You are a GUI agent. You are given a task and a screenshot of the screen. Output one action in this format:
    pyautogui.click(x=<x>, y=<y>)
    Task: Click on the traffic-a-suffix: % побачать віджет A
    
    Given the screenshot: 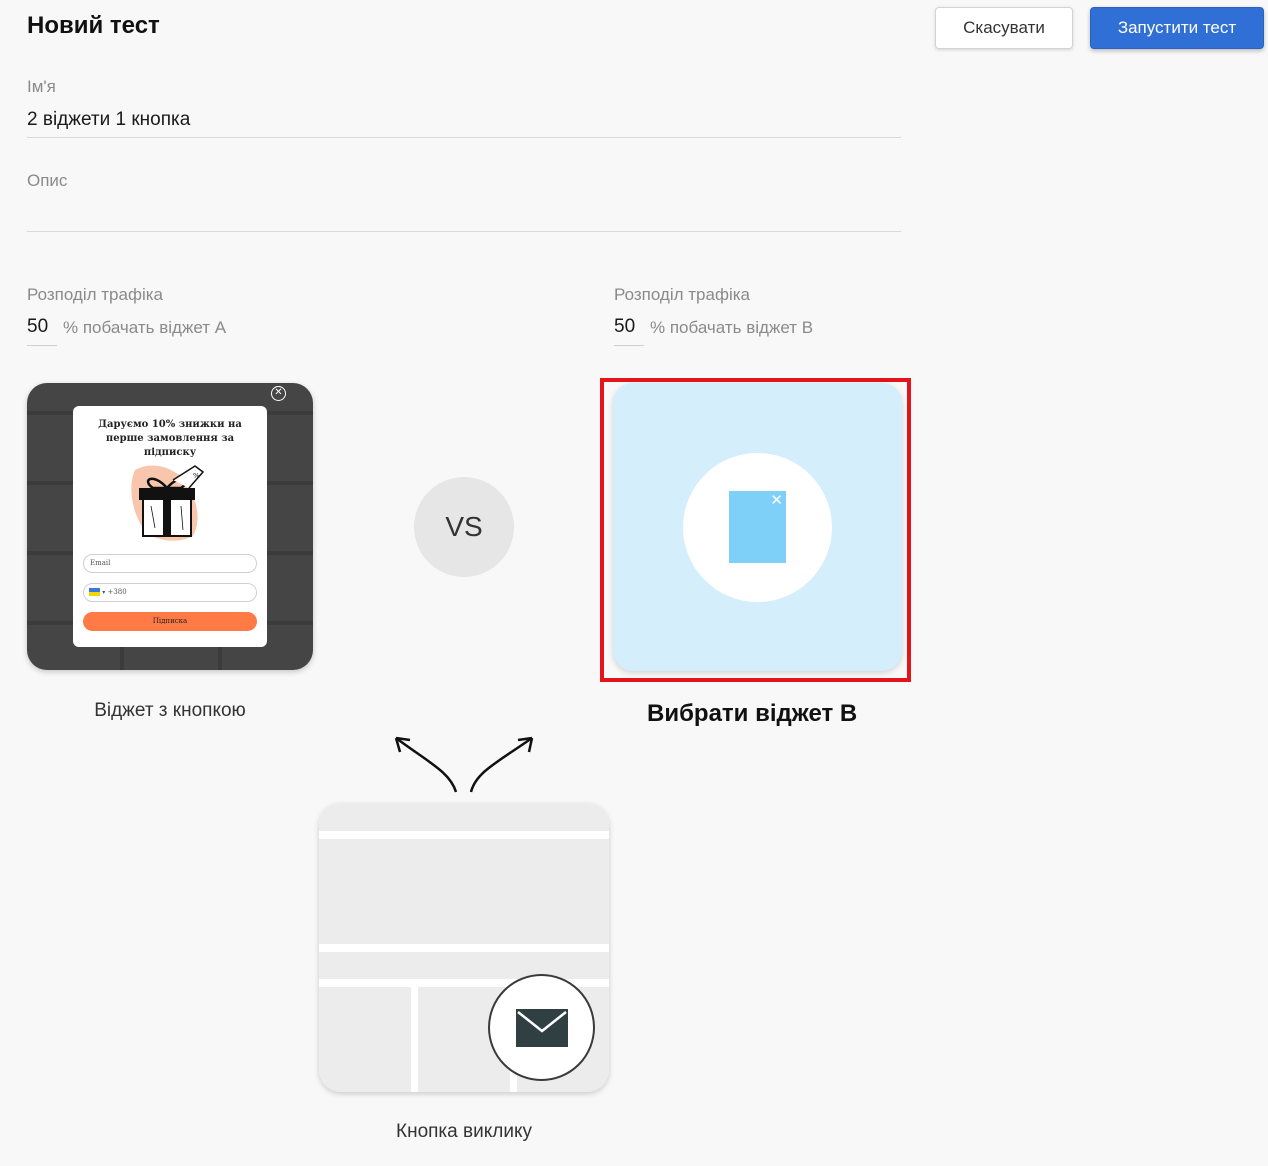 What is the action you would take?
    pyautogui.click(x=145, y=327)
    